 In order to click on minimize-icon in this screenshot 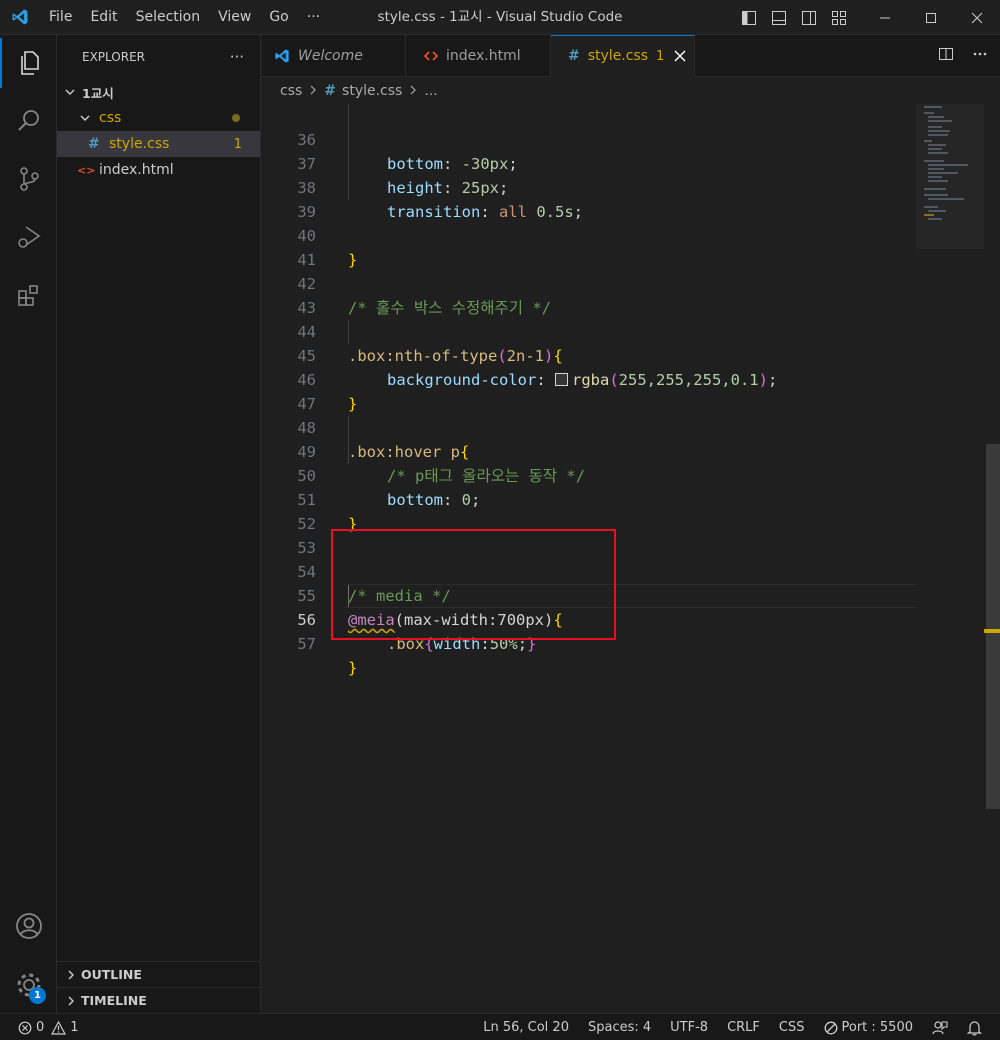, I will do `click(885, 17)`.